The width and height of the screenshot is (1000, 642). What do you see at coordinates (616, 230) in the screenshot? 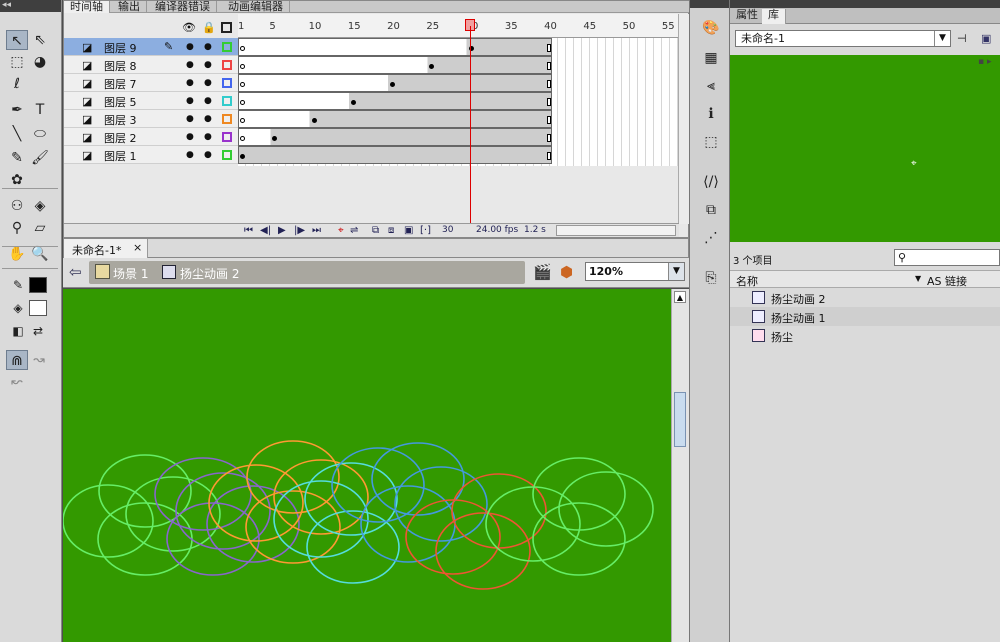
I see `timeline-horizontal-scrollbar` at bounding box center [616, 230].